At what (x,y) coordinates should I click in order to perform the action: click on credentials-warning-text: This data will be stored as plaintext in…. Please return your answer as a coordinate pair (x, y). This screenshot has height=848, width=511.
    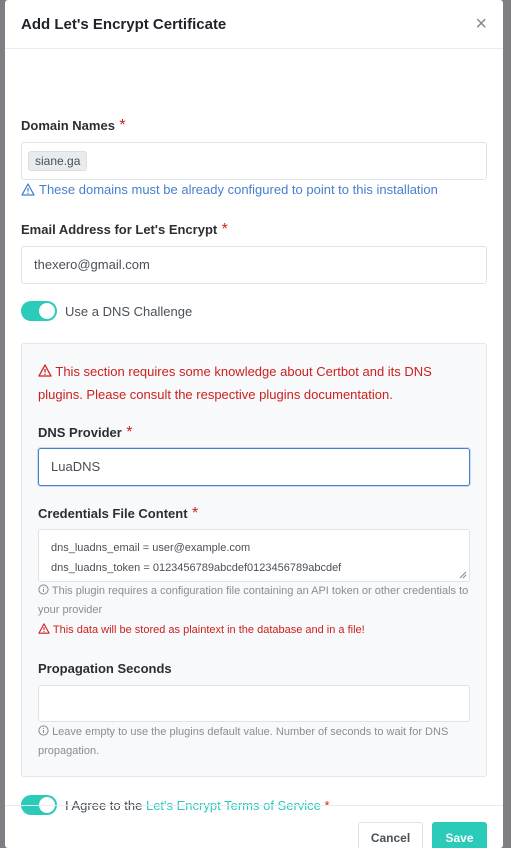
    Looking at the image, I should click on (208, 630).